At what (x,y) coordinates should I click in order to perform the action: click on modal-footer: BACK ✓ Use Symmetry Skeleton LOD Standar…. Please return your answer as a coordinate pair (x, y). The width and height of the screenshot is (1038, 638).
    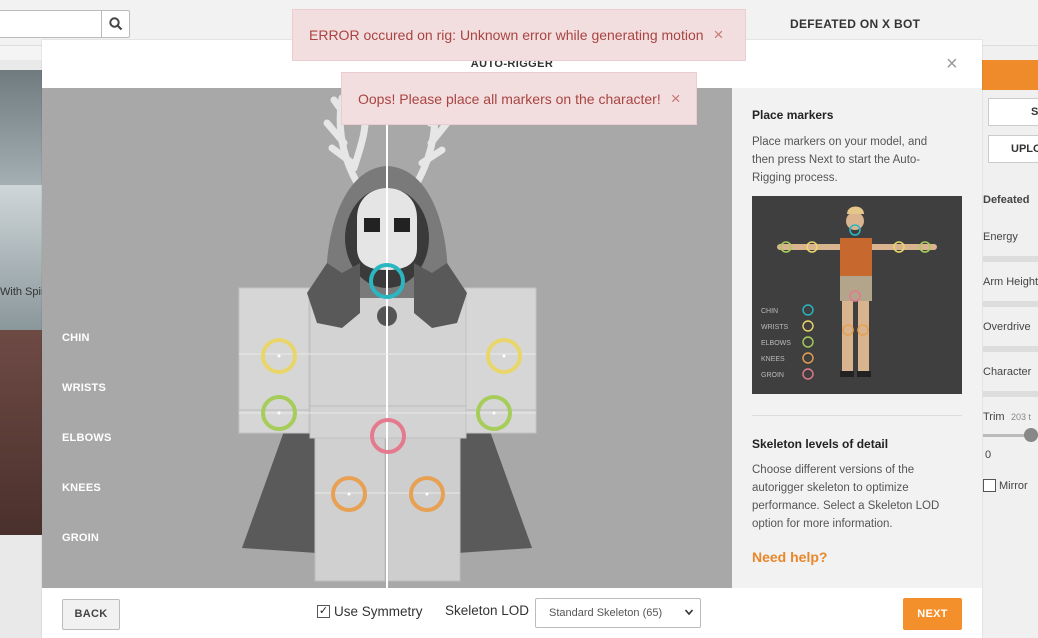
    Looking at the image, I should click on (512, 613).